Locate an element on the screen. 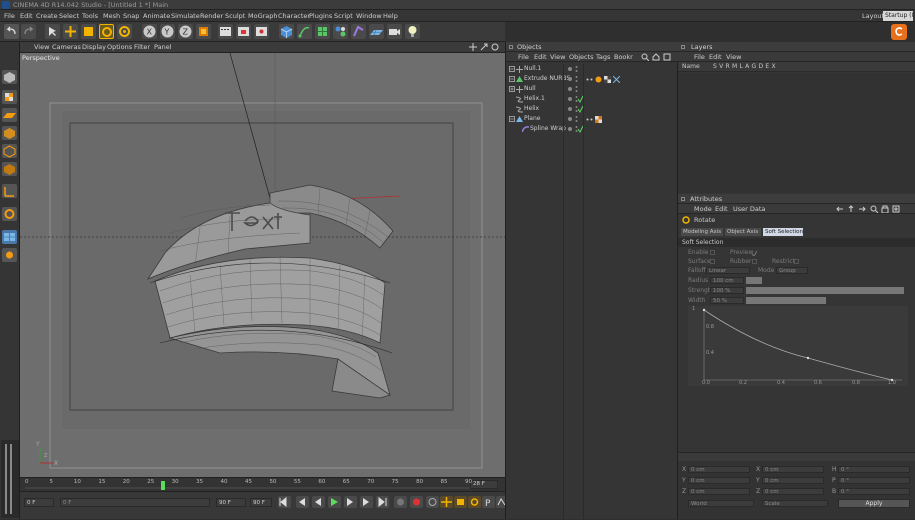  viewport-move-icon is located at coordinates (473, 47).